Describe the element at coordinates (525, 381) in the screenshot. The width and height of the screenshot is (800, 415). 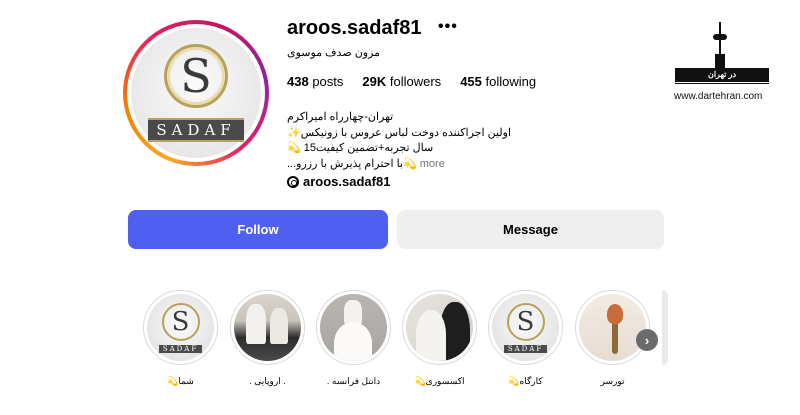
I see `highlight-label: کارگاه💫` at that location.